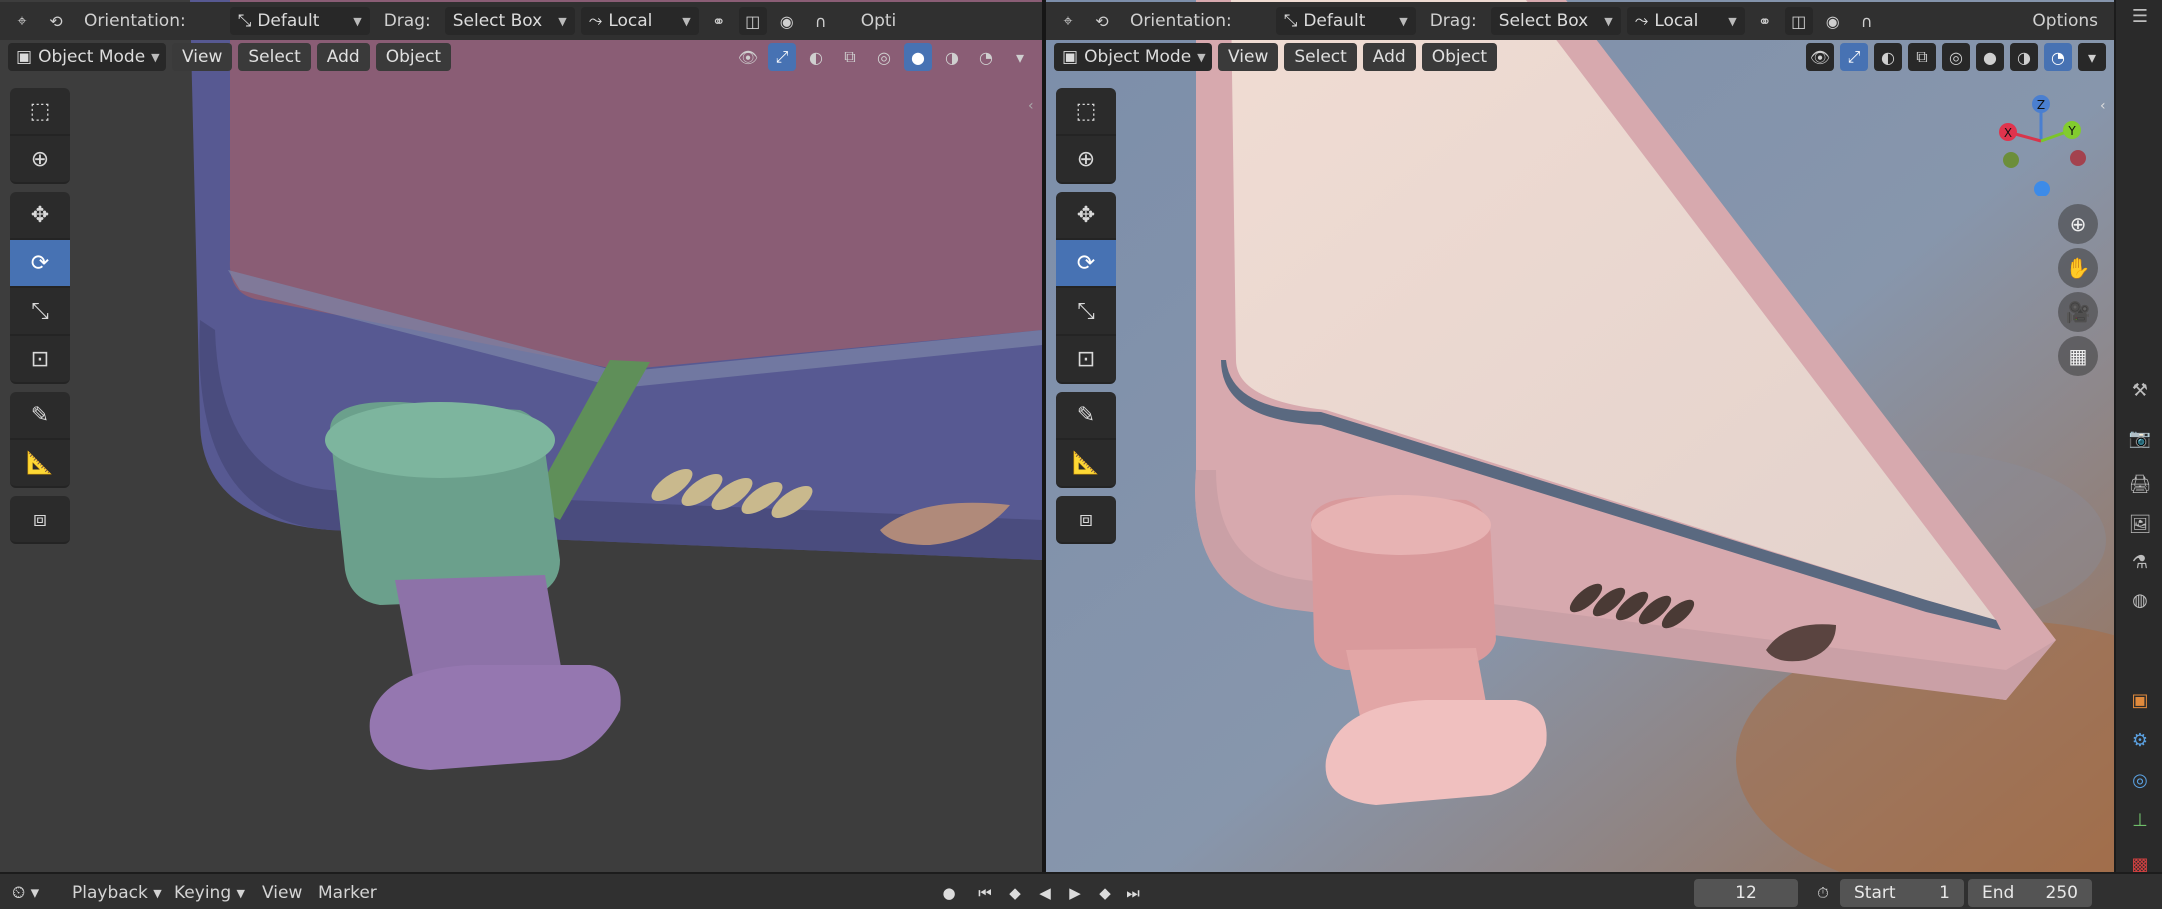 The width and height of the screenshot is (2162, 909). What do you see at coordinates (949, 893) in the screenshot?
I see `record-icon: ●` at bounding box center [949, 893].